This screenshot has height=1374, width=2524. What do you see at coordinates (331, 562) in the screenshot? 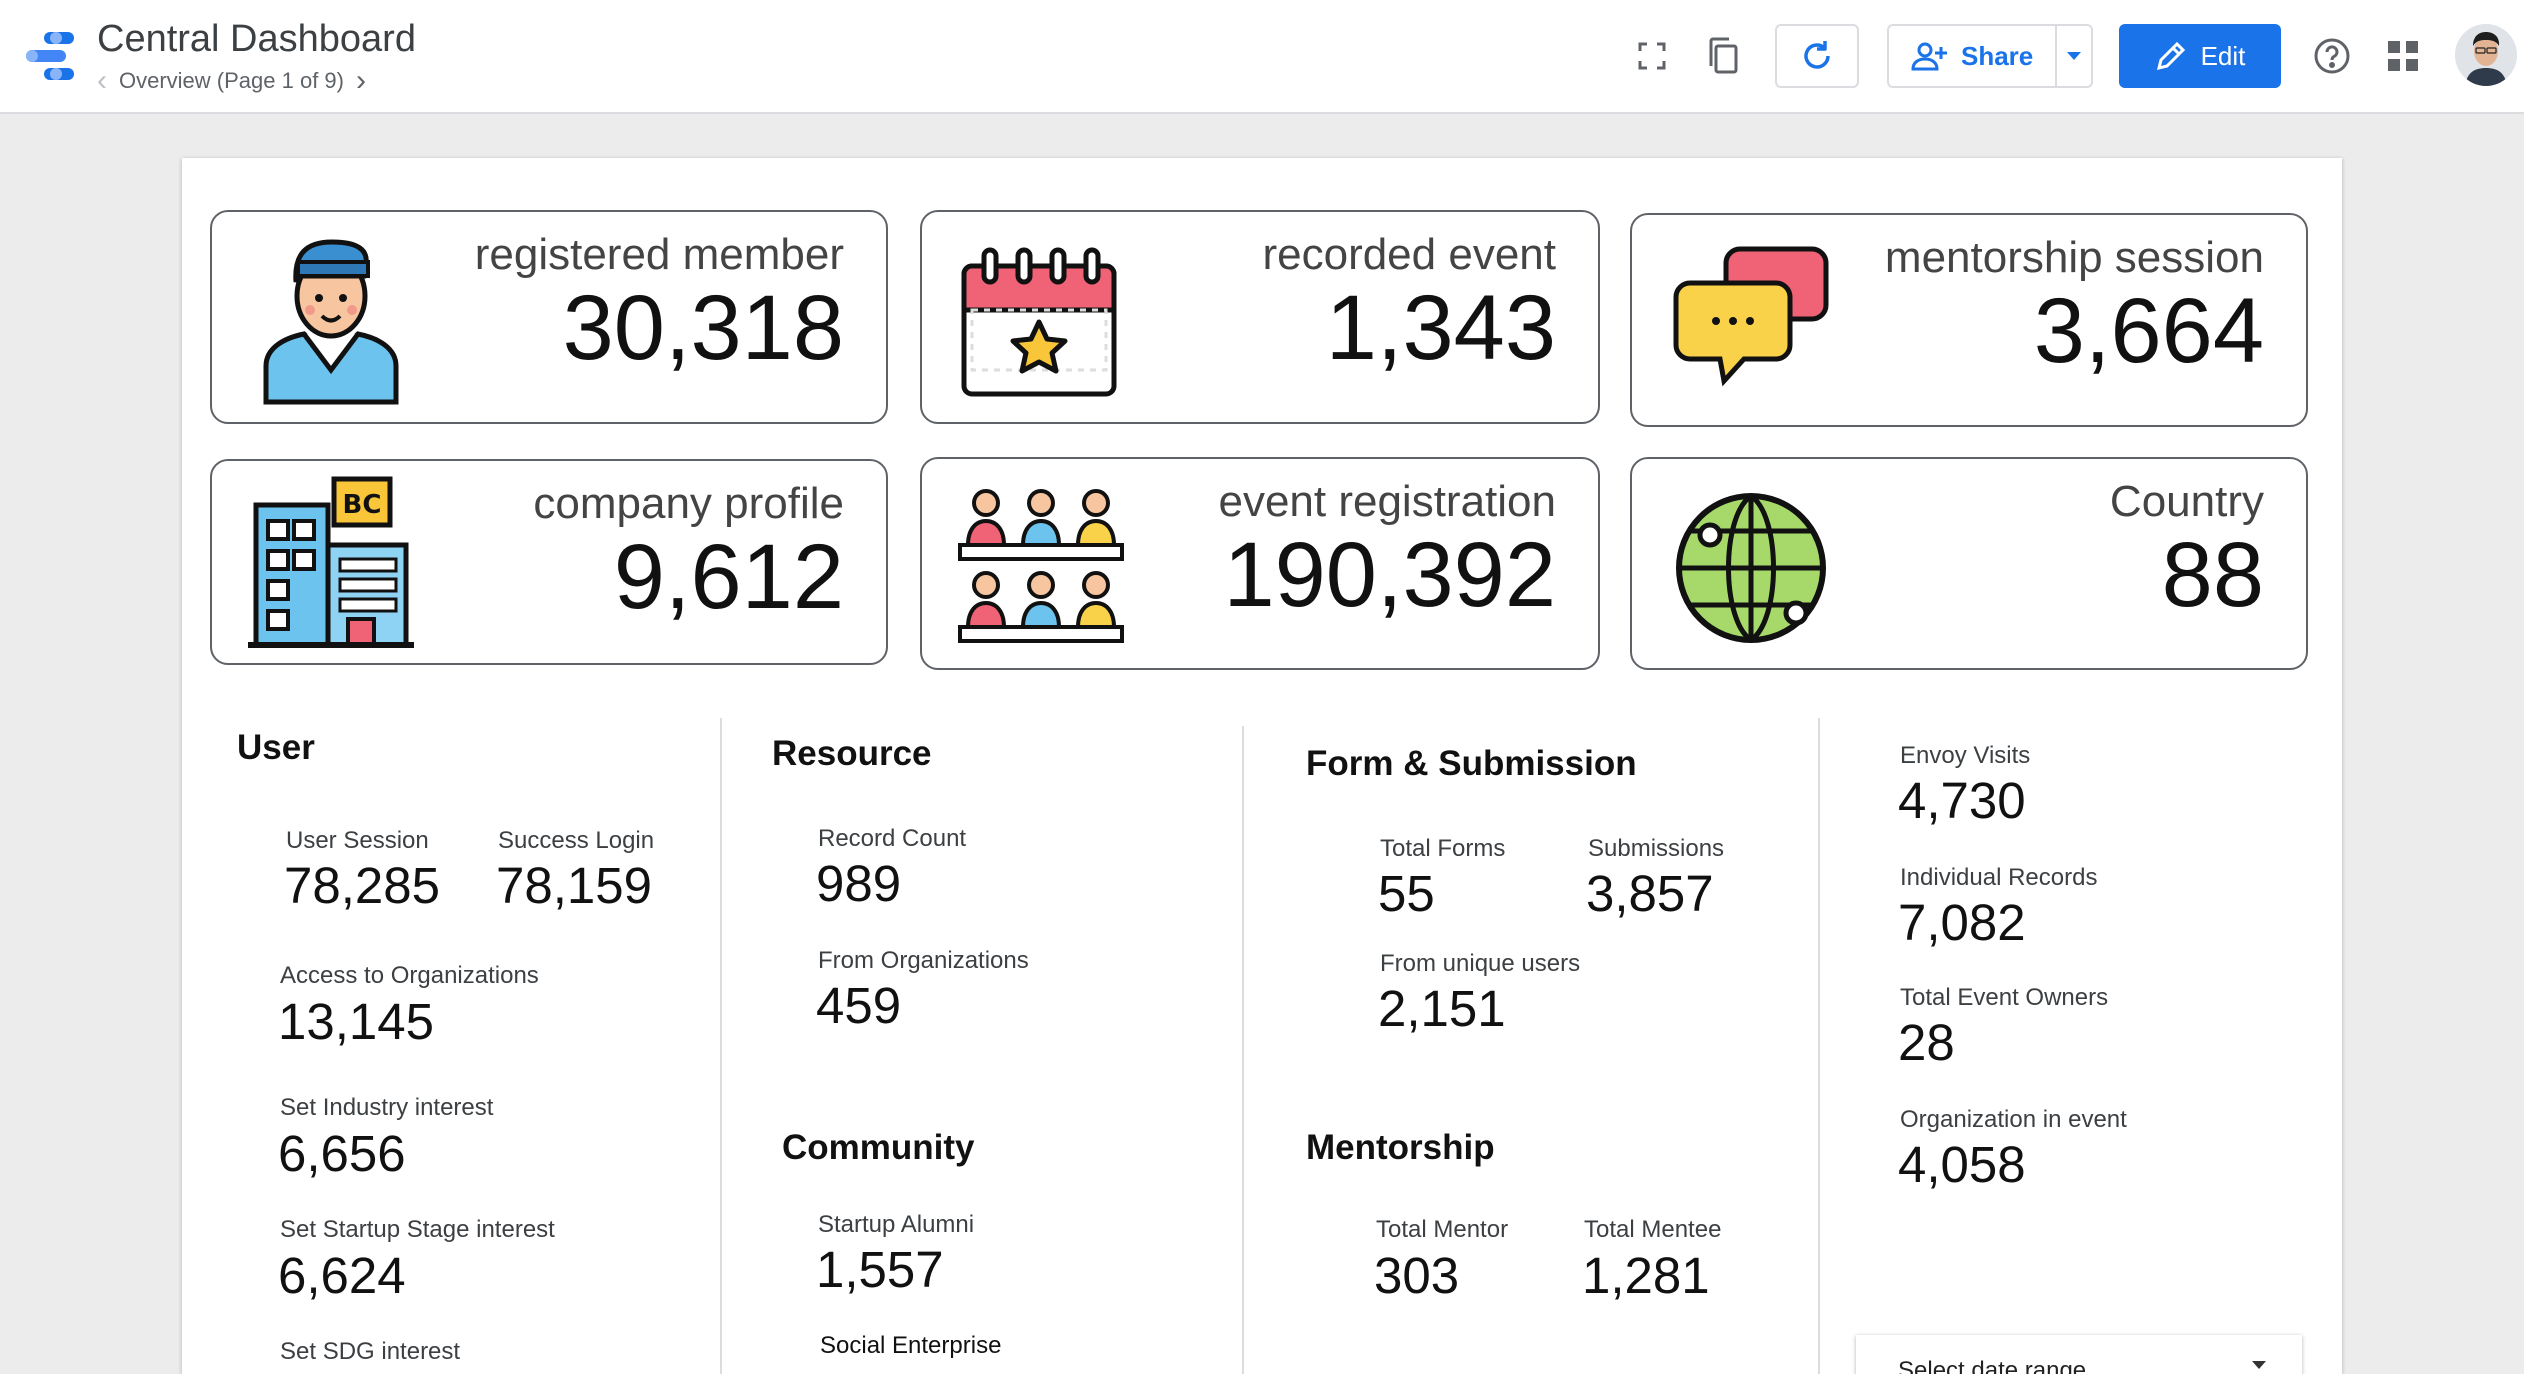
I see `building-icon: BC` at bounding box center [331, 562].